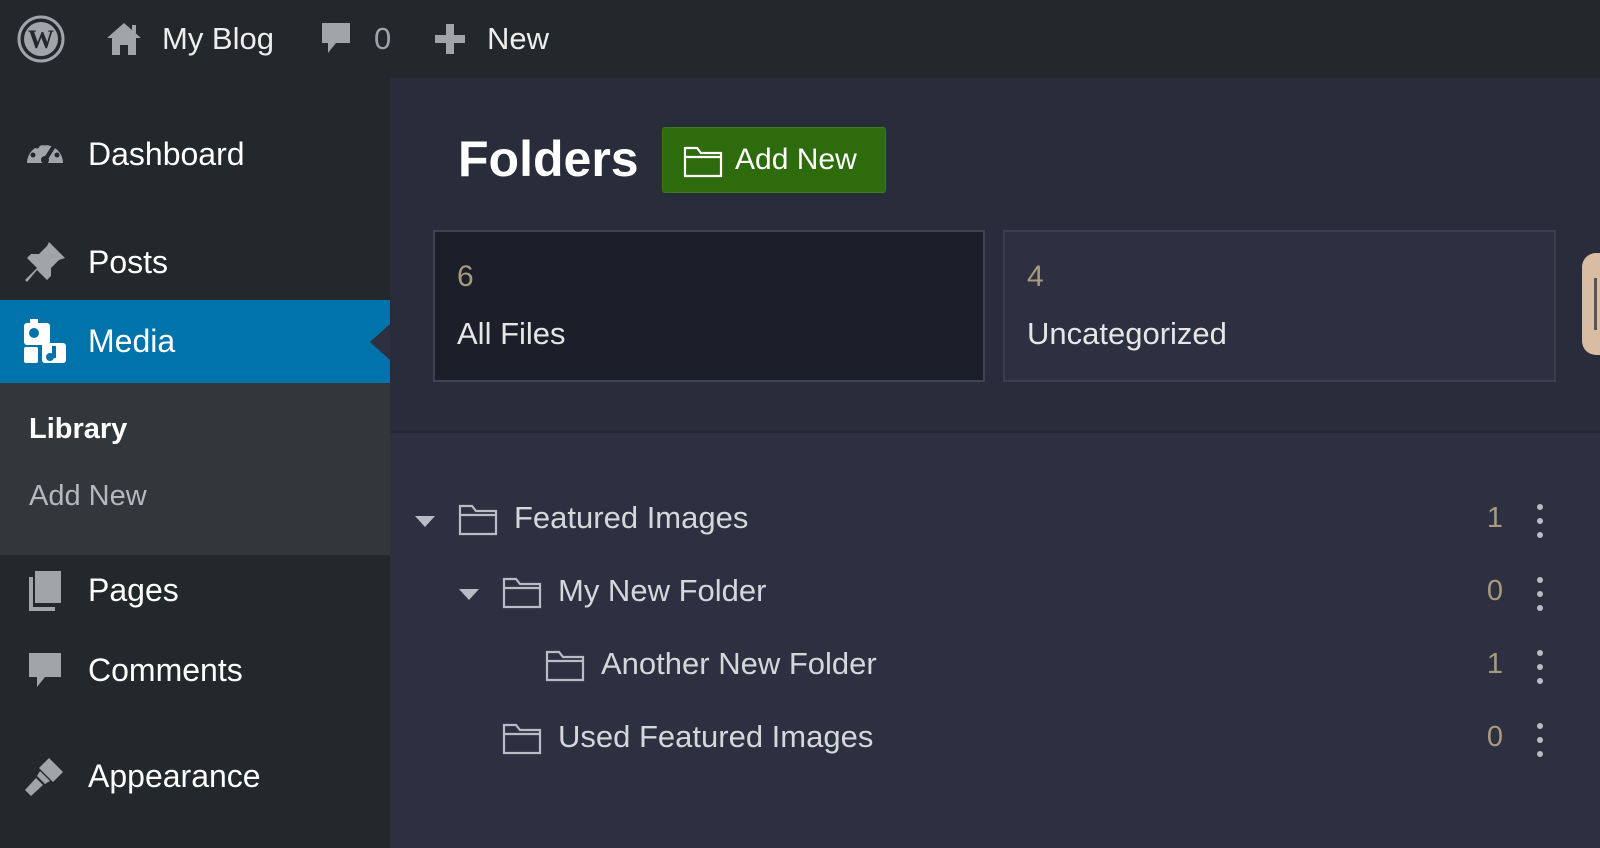 The height and width of the screenshot is (848, 1600). I want to click on folder-tree-item: Featured Images 1, so click(995, 521).